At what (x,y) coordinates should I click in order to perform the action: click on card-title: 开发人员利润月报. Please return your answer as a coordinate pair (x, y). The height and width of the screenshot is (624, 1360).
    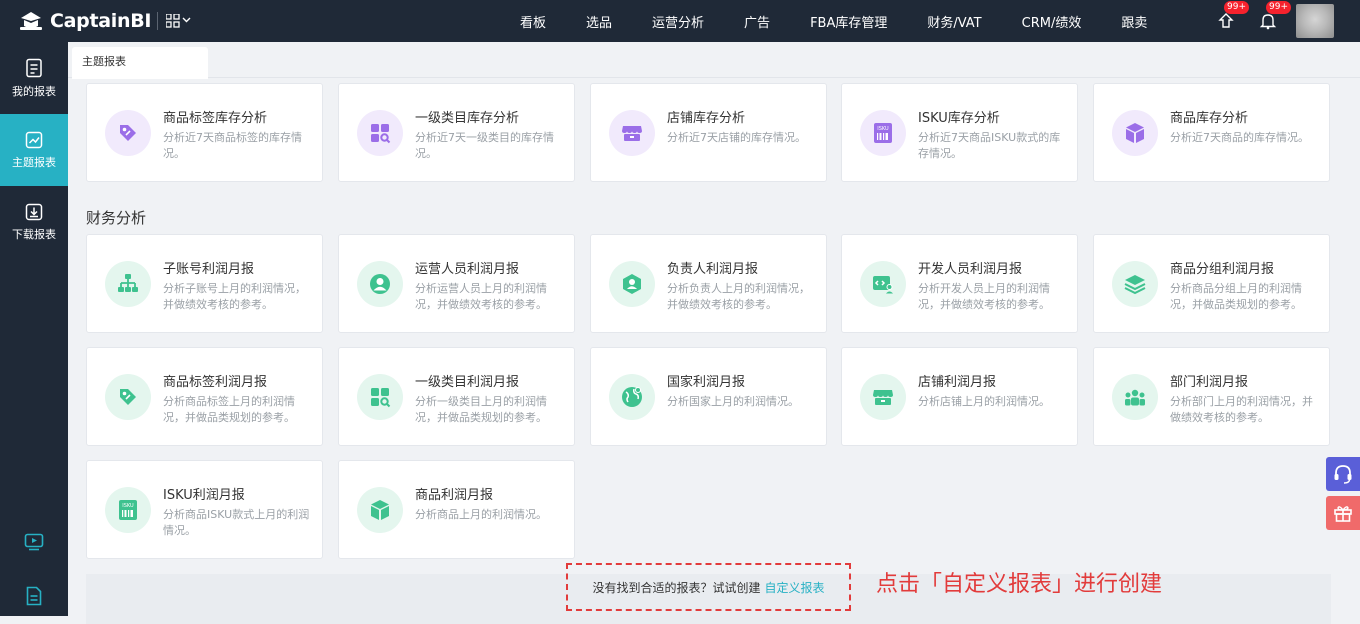
    Looking at the image, I should click on (970, 269).